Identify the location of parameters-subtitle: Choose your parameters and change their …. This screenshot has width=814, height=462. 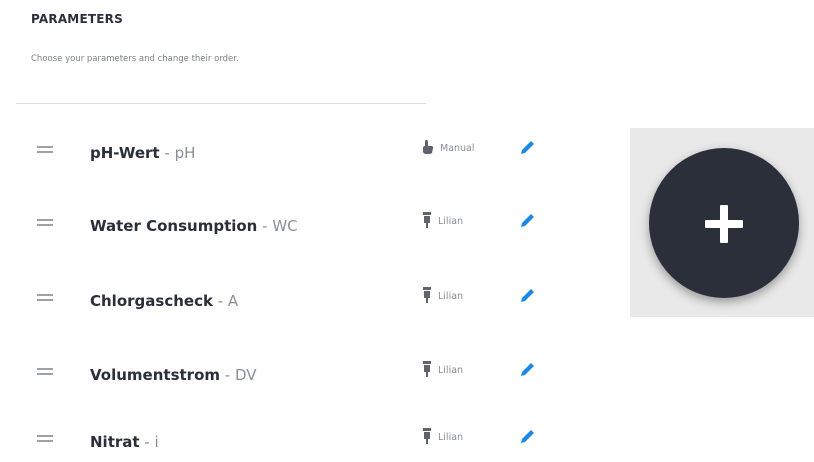
(135, 59).